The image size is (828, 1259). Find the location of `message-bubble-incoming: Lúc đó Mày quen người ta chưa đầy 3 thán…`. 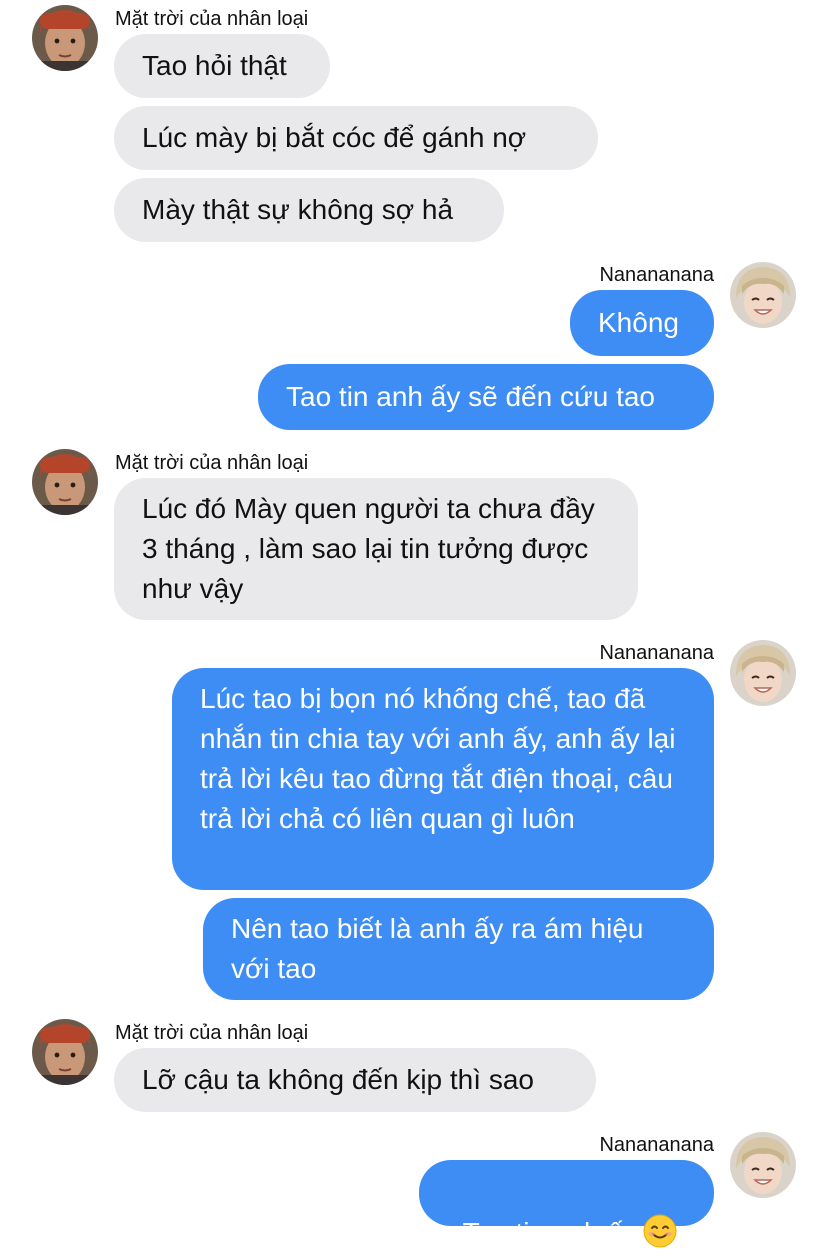

message-bubble-incoming: Lúc đó Mày quen người ta chưa đầy 3 thán… is located at coordinates (376, 549).